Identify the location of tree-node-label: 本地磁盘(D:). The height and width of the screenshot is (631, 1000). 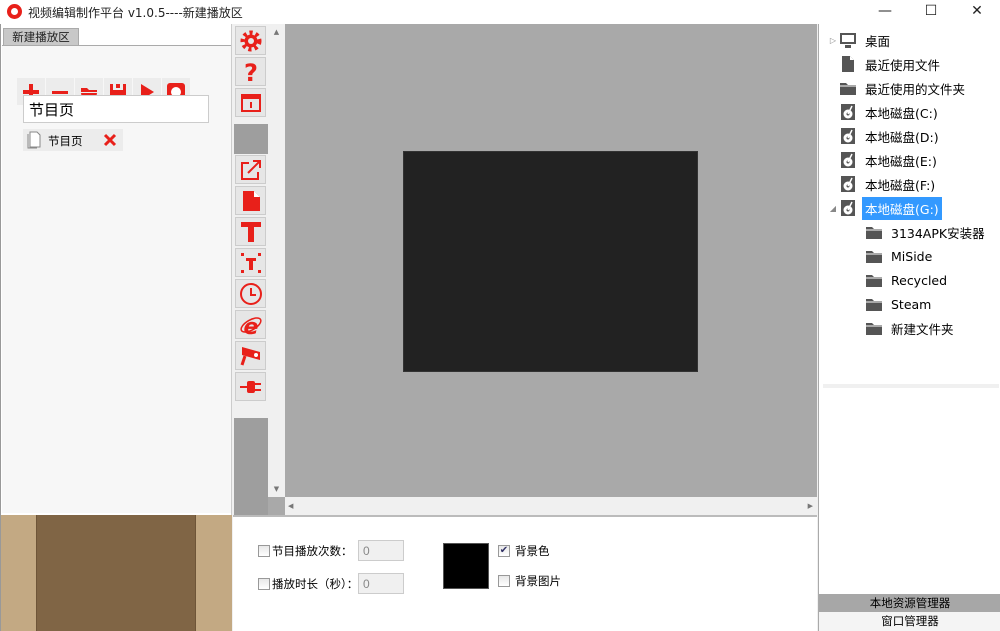
(902, 137).